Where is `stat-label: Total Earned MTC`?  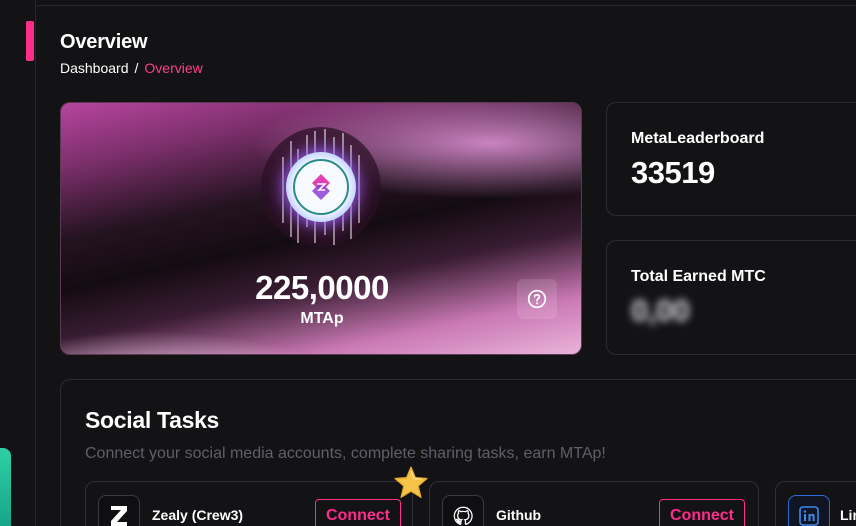 stat-label: Total Earned MTC is located at coordinates (698, 276).